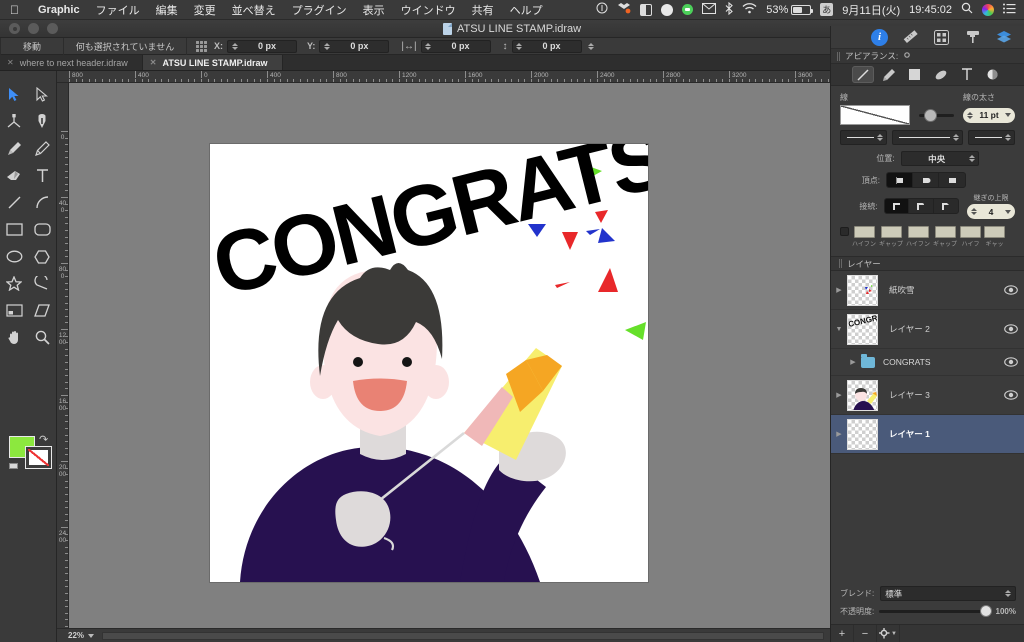  Describe the element at coordinates (891, 237) in the screenshot. I see `dash-field-1: ギャップ` at that location.